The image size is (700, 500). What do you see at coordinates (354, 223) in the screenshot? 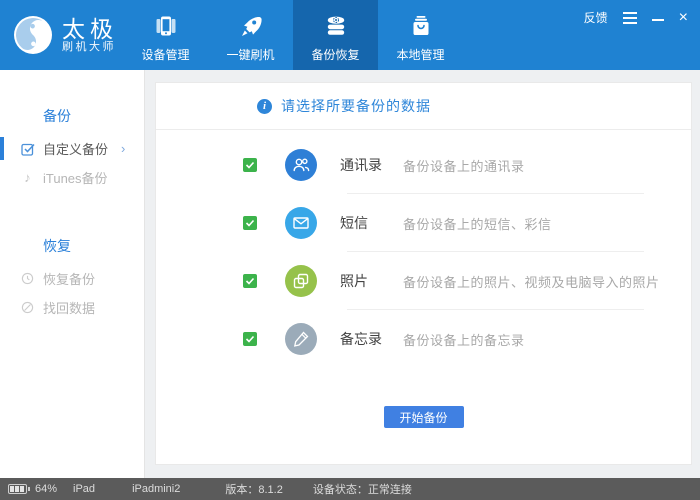
I see `item-title: 短信` at bounding box center [354, 223].